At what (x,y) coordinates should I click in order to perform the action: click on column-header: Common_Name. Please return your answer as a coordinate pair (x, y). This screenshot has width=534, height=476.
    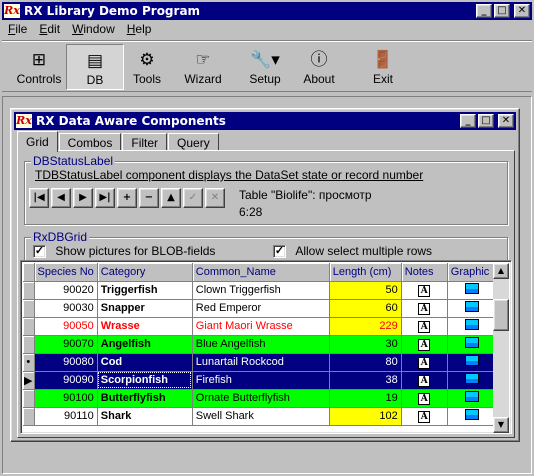
    Looking at the image, I should click on (261, 272).